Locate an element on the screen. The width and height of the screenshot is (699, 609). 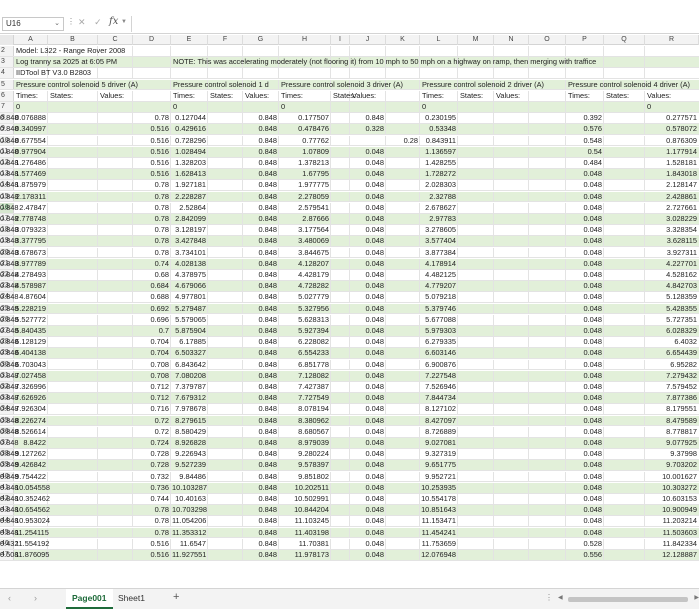
grid-cell: 7.227548 is located at coordinates (438, 376).